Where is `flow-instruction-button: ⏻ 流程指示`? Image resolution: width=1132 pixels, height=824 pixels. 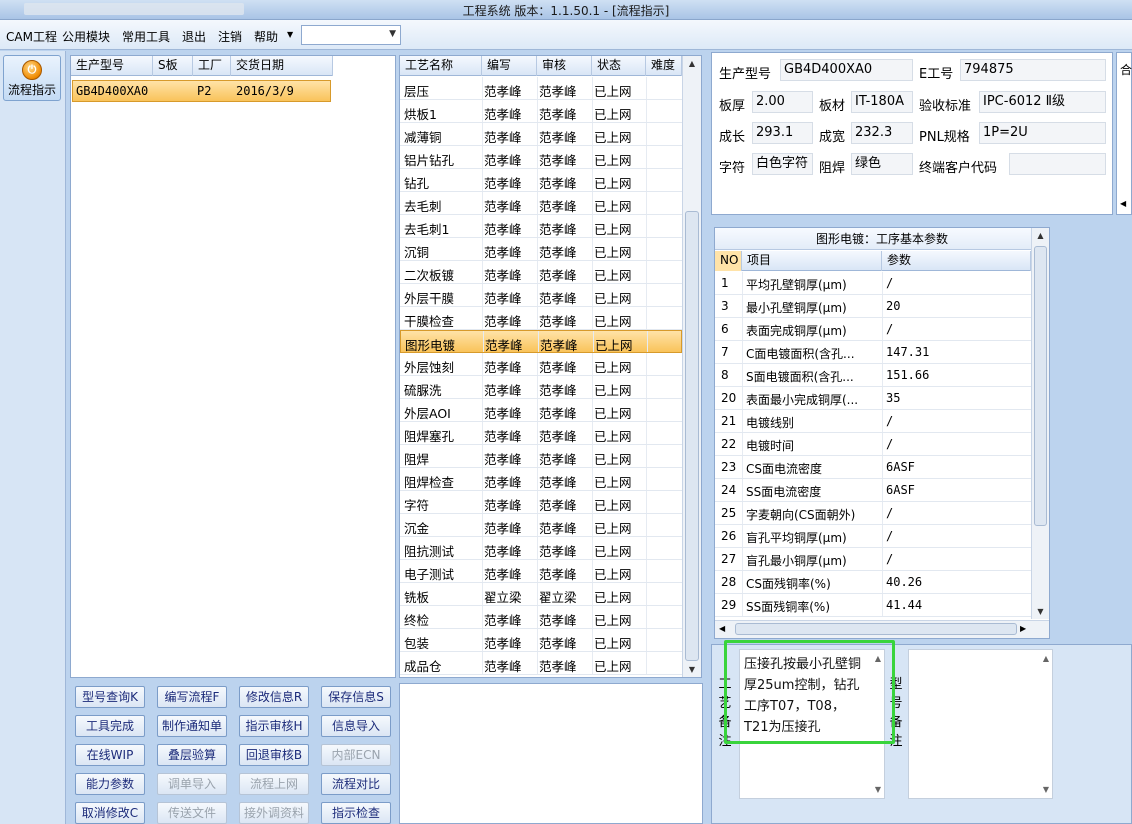 flow-instruction-button: ⏻ 流程指示 is located at coordinates (32, 78).